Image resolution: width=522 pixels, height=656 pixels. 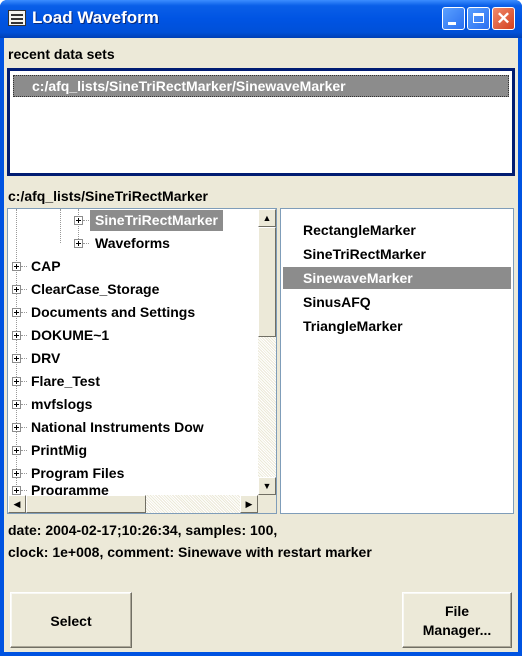 What do you see at coordinates (267, 407) in the screenshot?
I see `vertical-scroll-track` at bounding box center [267, 407].